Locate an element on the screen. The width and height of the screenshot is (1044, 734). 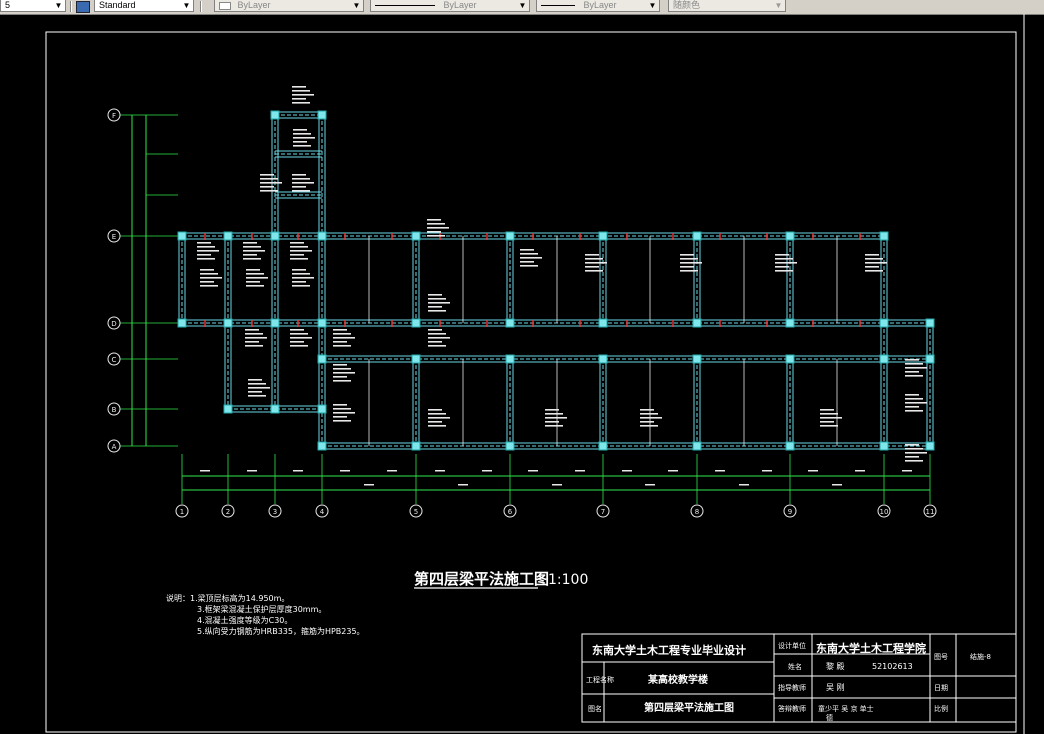
name-label: 姓名 is located at coordinates (795, 666).